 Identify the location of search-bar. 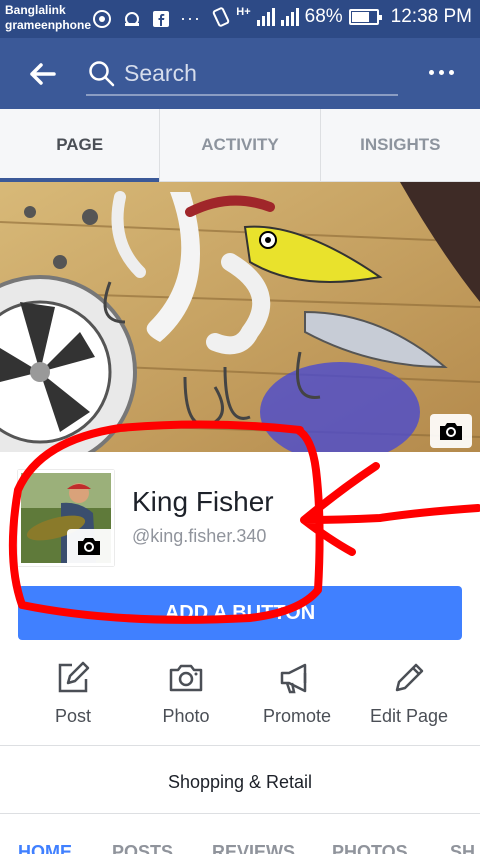
(242, 74).